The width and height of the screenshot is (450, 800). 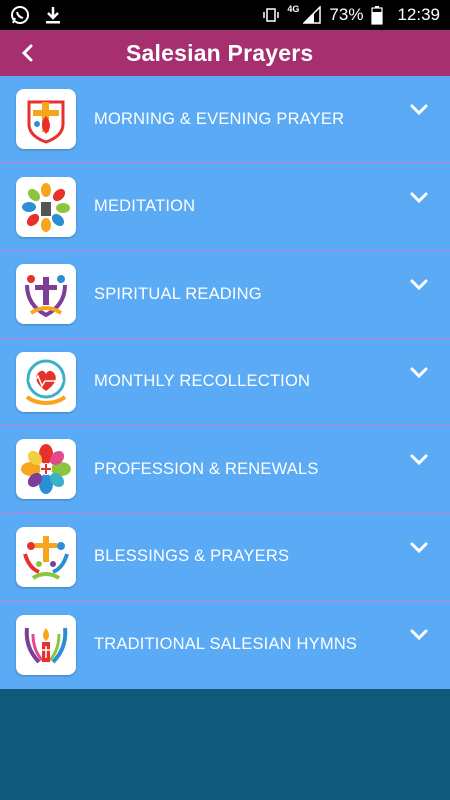 What do you see at coordinates (312, 15) in the screenshot?
I see `signal-icon` at bounding box center [312, 15].